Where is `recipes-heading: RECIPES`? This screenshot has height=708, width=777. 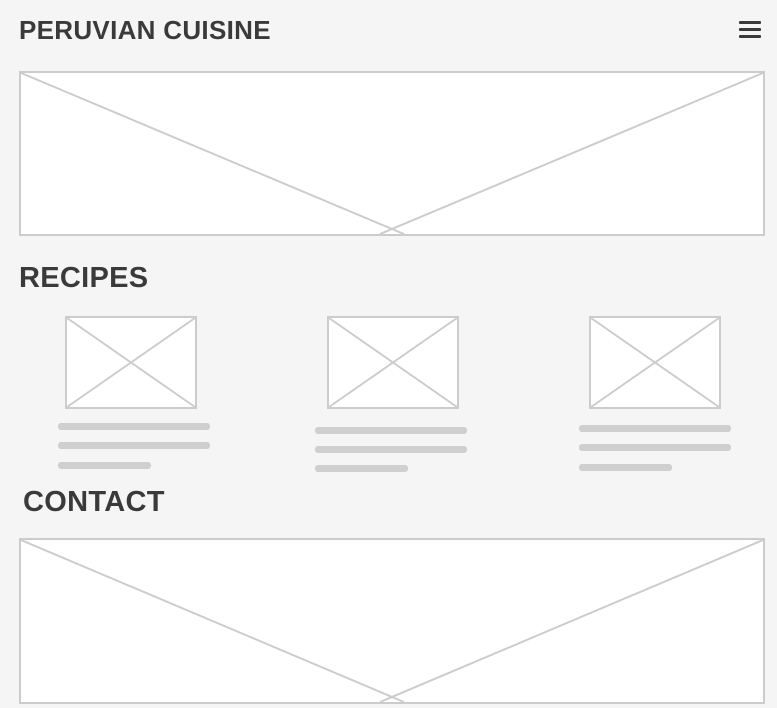
recipes-heading: RECIPES is located at coordinates (84, 278).